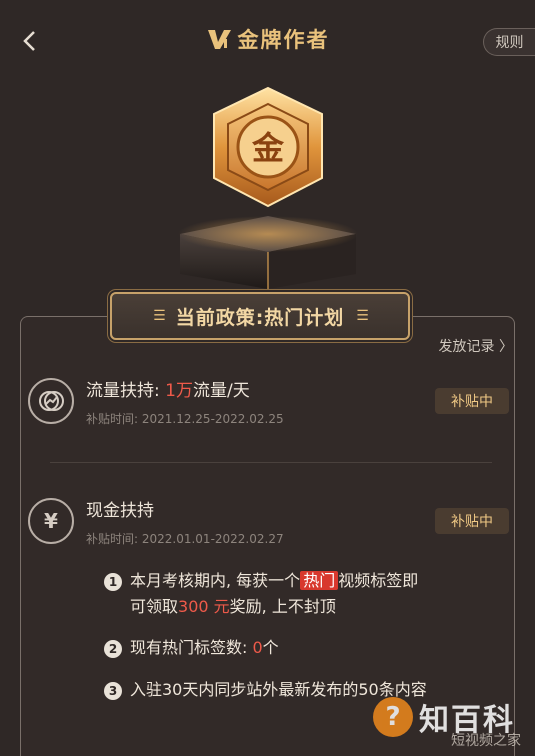 The height and width of the screenshot is (756, 535). What do you see at coordinates (472, 401) in the screenshot?
I see `traffic-status-badge: 补贴中` at bounding box center [472, 401].